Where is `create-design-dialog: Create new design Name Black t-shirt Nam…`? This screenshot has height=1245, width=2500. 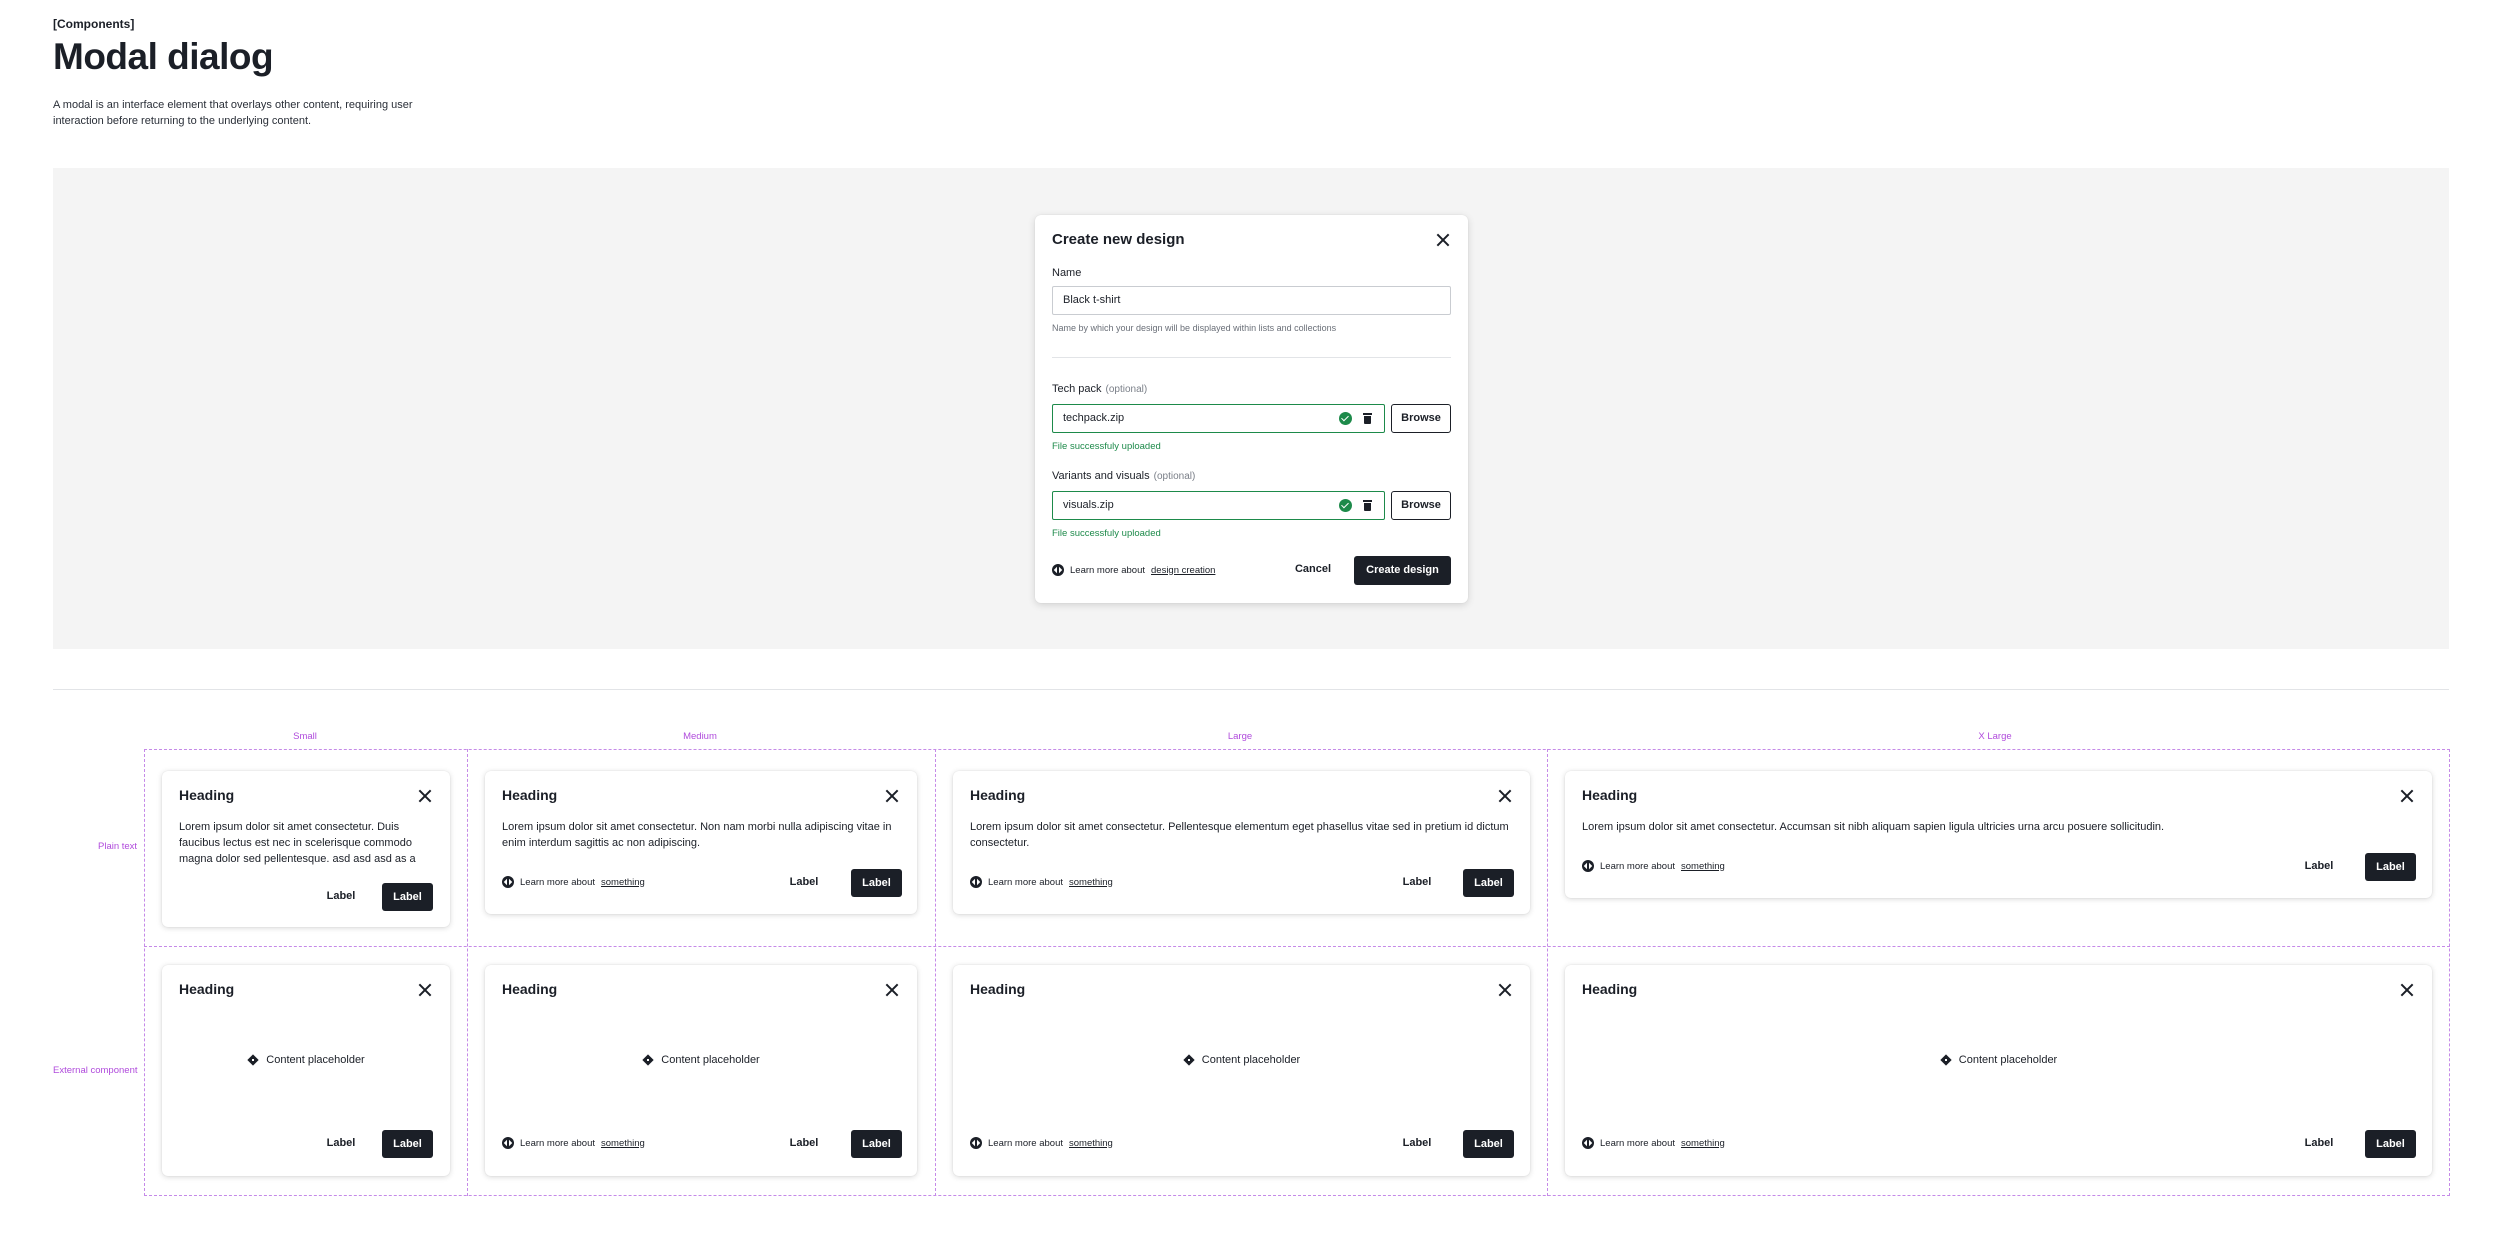
create-design-dialog: Create new design Name Black t-shirt Nam… is located at coordinates (1251, 409).